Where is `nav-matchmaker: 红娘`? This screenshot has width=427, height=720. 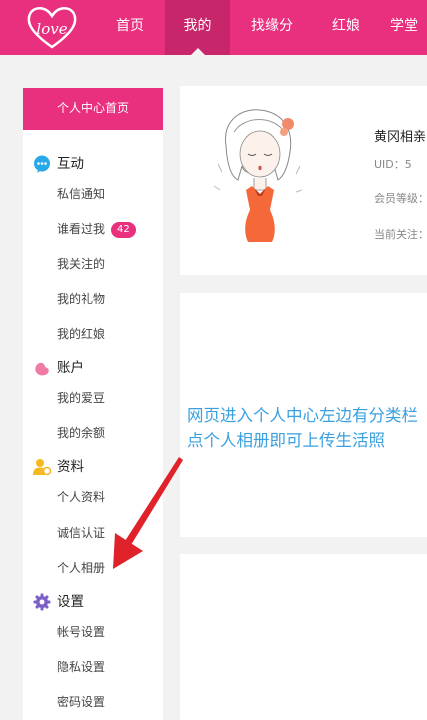
nav-matchmaker: 红娘 is located at coordinates (346, 27).